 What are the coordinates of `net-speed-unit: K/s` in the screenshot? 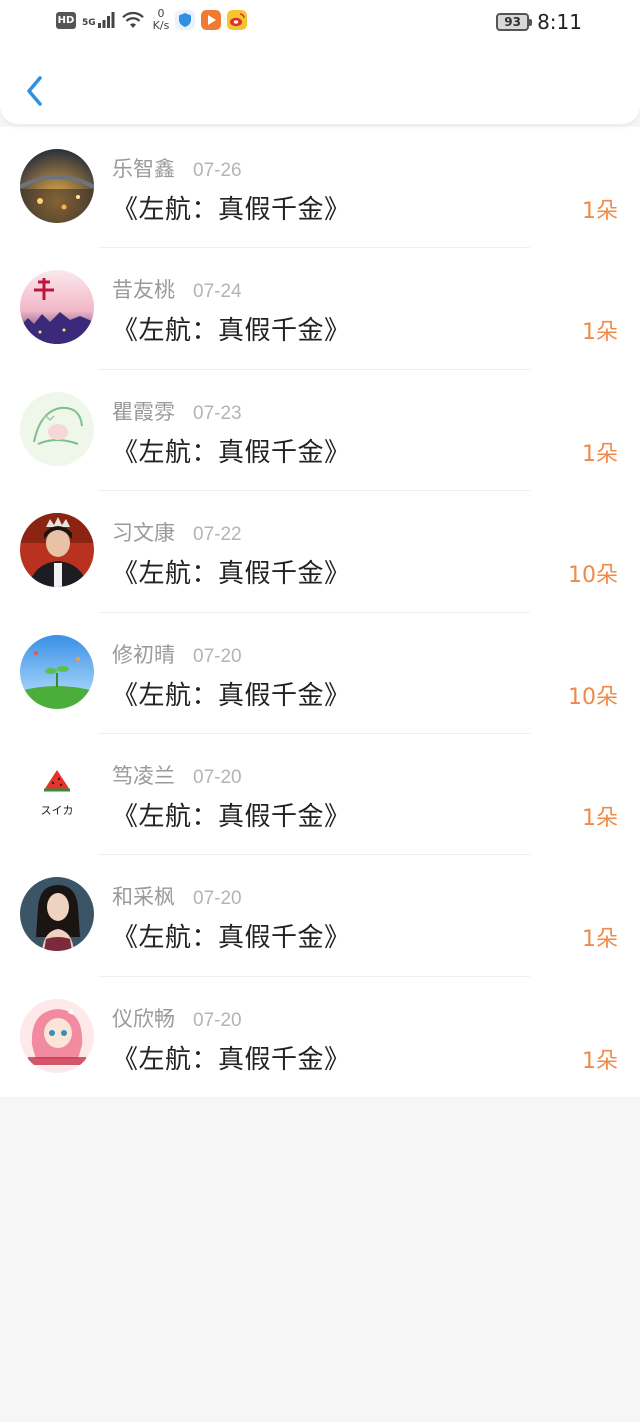 It's located at (161, 25).